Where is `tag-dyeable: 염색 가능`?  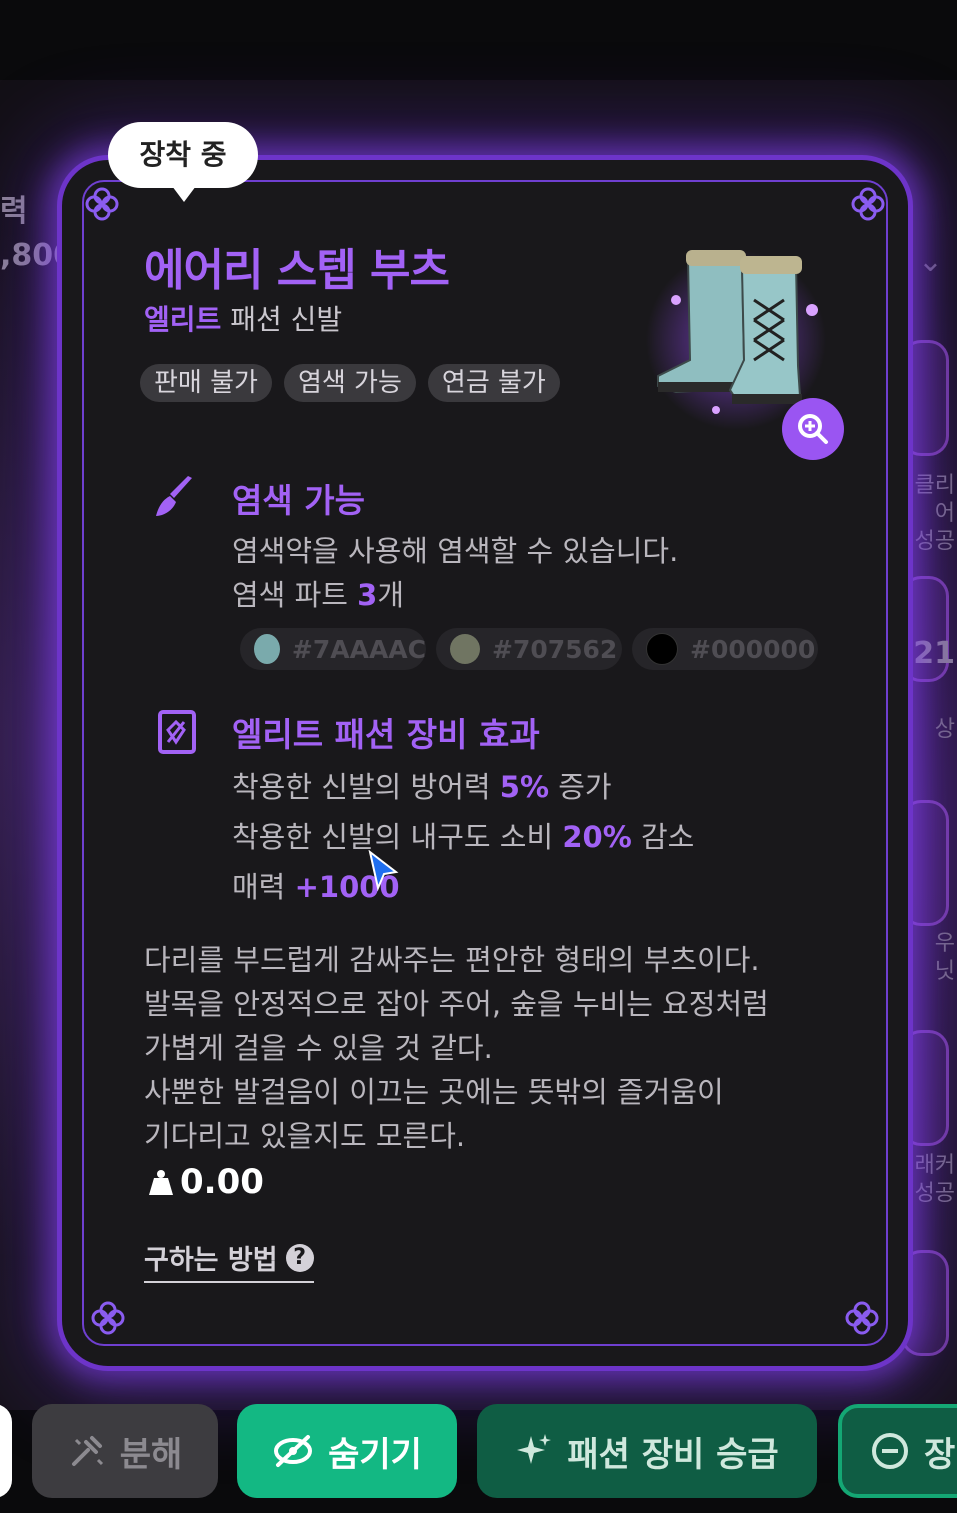
tag-dyeable: 염색 가능 is located at coordinates (349, 383).